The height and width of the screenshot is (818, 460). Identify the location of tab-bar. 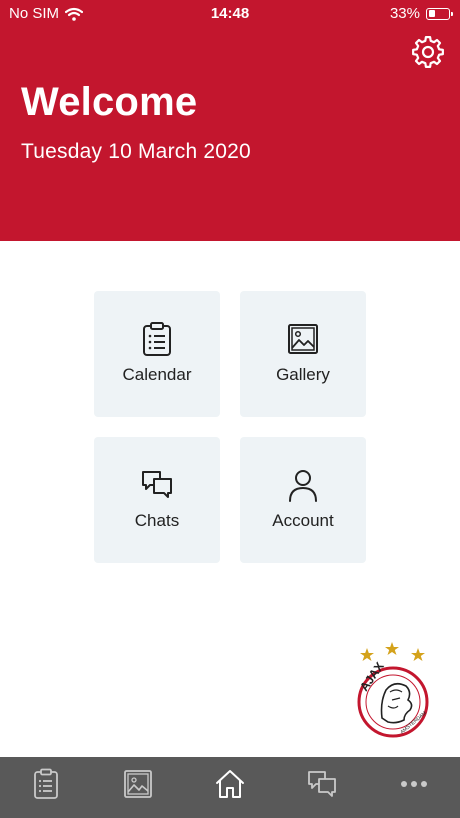
(230, 787).